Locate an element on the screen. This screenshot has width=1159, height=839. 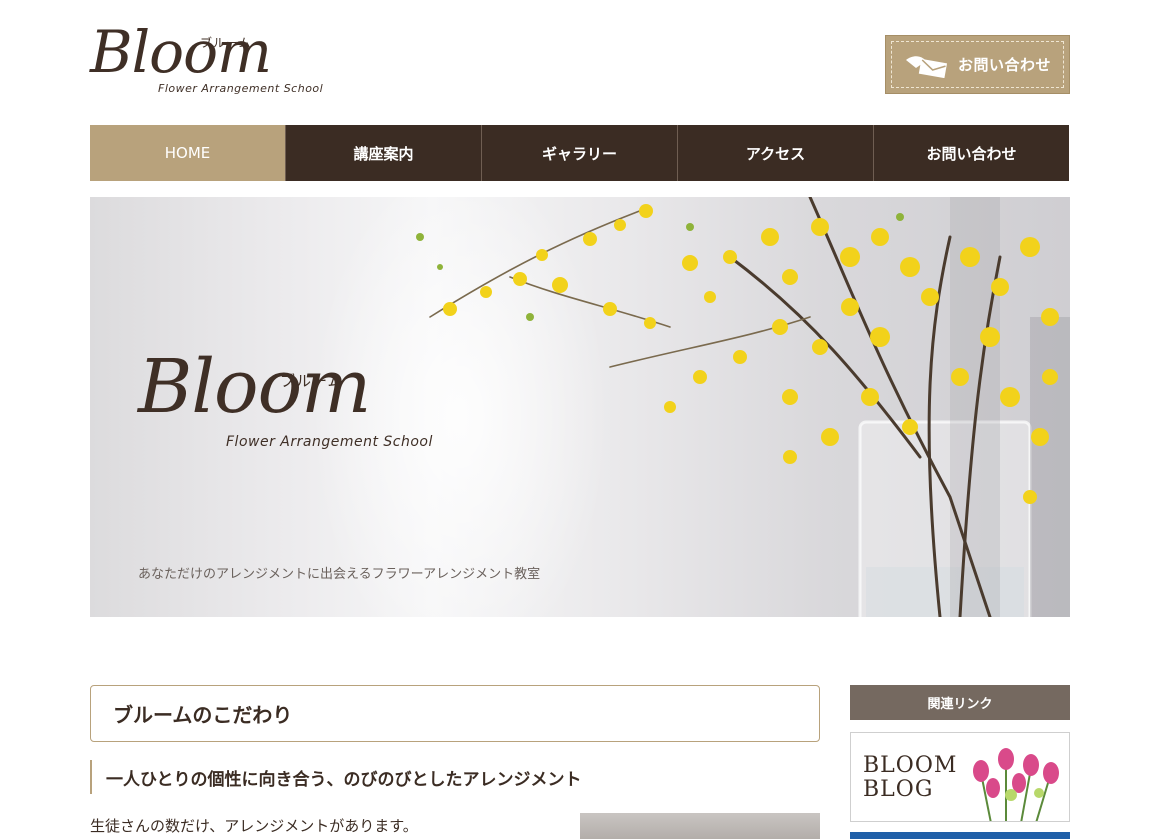
blog-banner-line1: BLOOM is located at coordinates (910, 765).